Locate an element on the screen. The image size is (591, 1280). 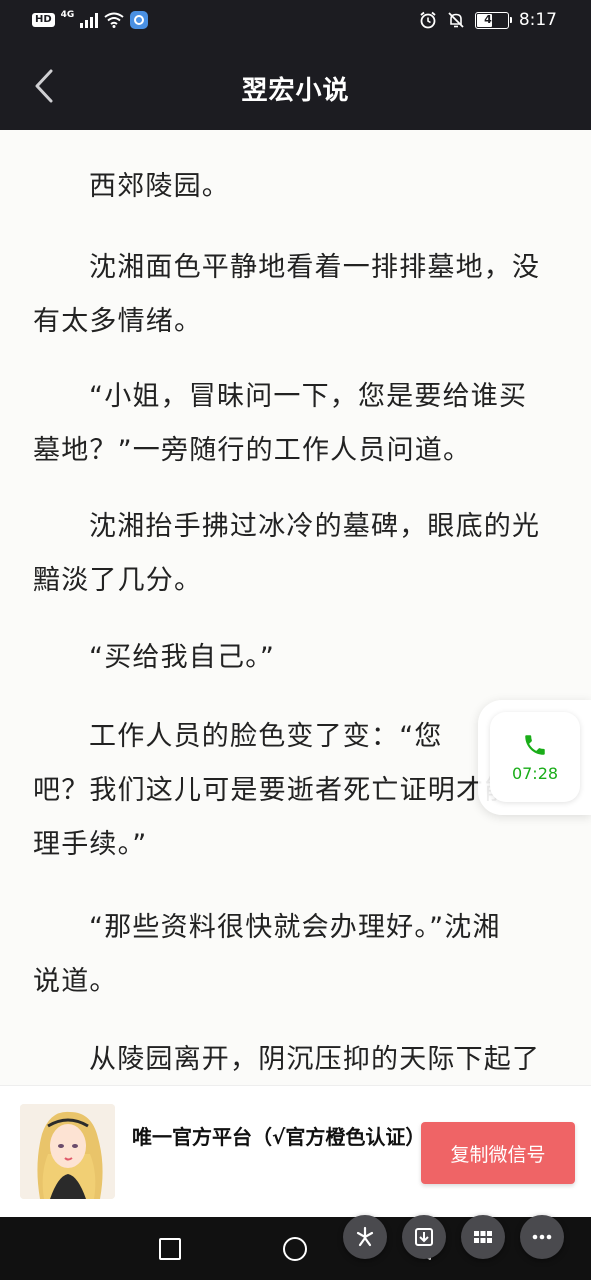
square-recent-icon is located at coordinates (170, 1249).